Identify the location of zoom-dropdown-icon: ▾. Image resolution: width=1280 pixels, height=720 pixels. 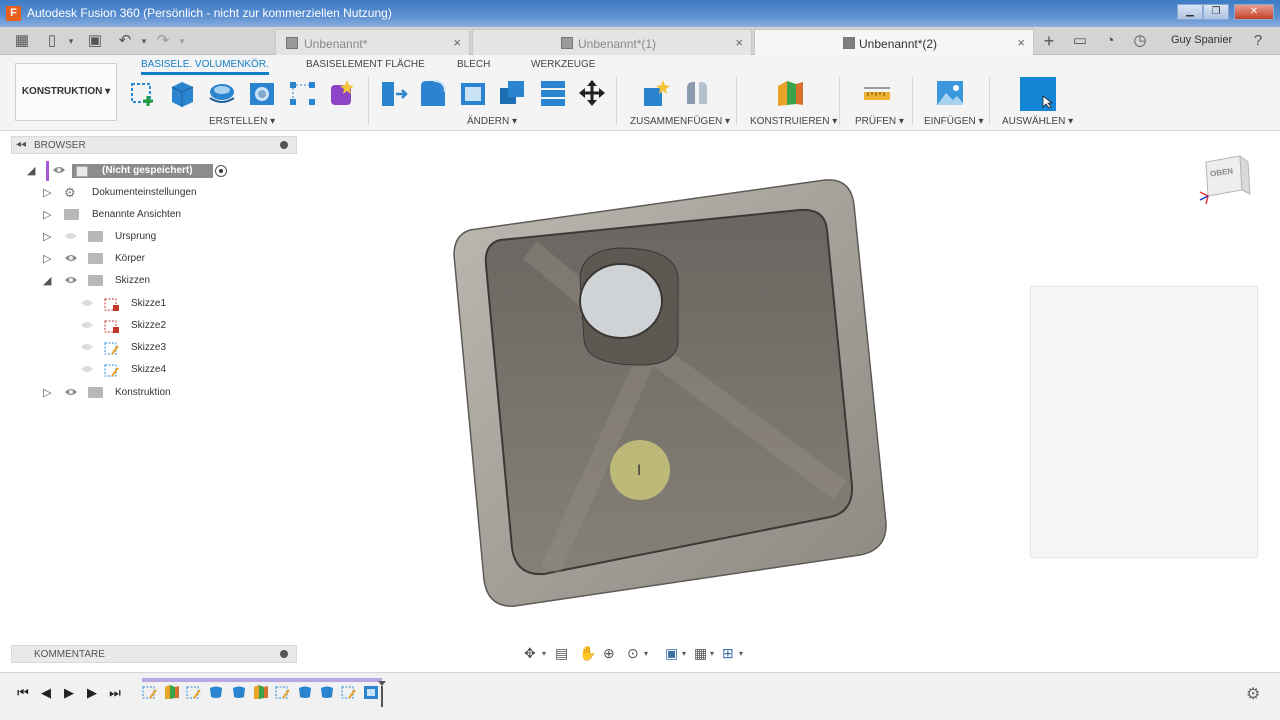
(653, 658).